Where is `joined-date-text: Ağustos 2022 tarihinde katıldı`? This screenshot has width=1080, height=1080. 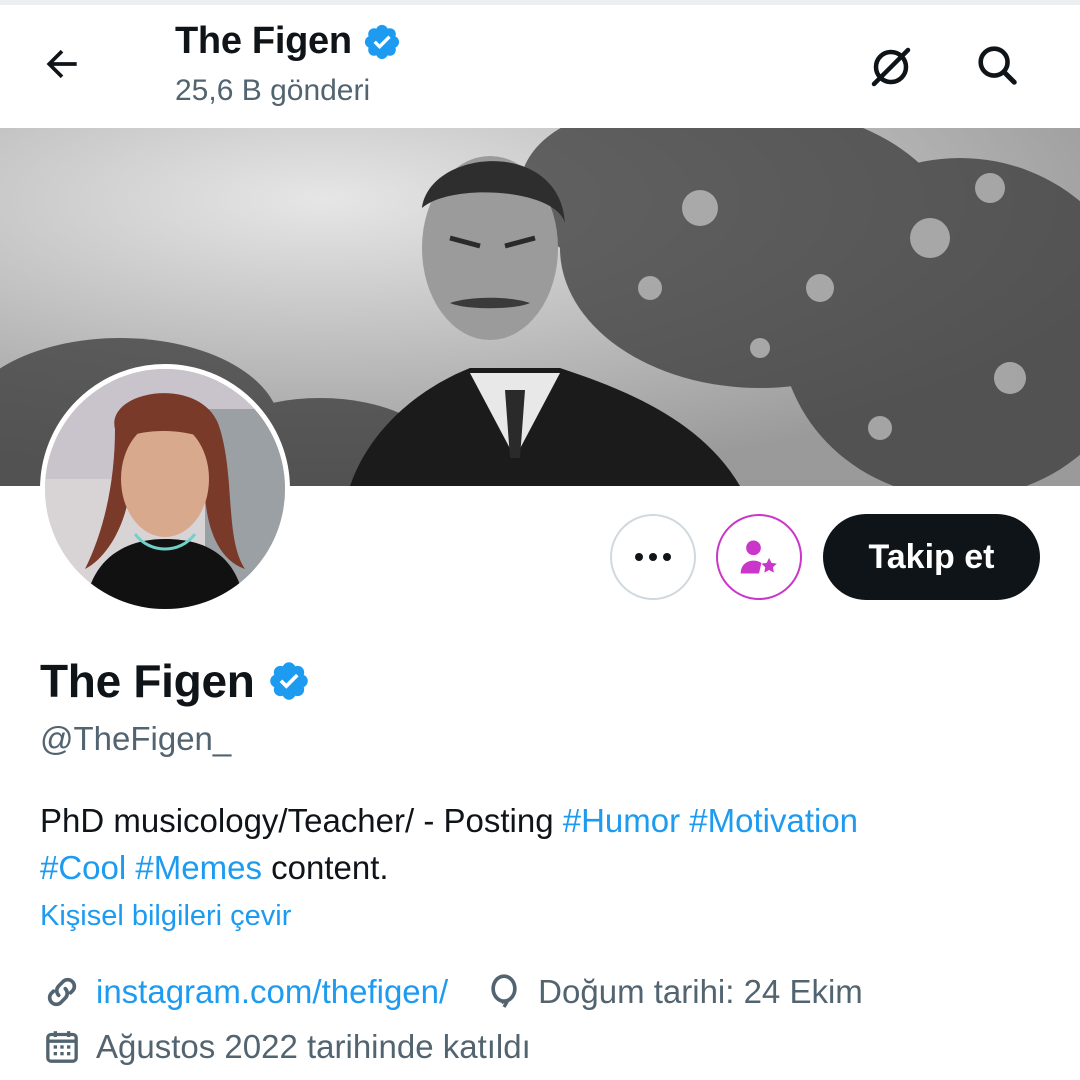 joined-date-text: Ağustos 2022 tarihinde katıldı is located at coordinates (313, 1046).